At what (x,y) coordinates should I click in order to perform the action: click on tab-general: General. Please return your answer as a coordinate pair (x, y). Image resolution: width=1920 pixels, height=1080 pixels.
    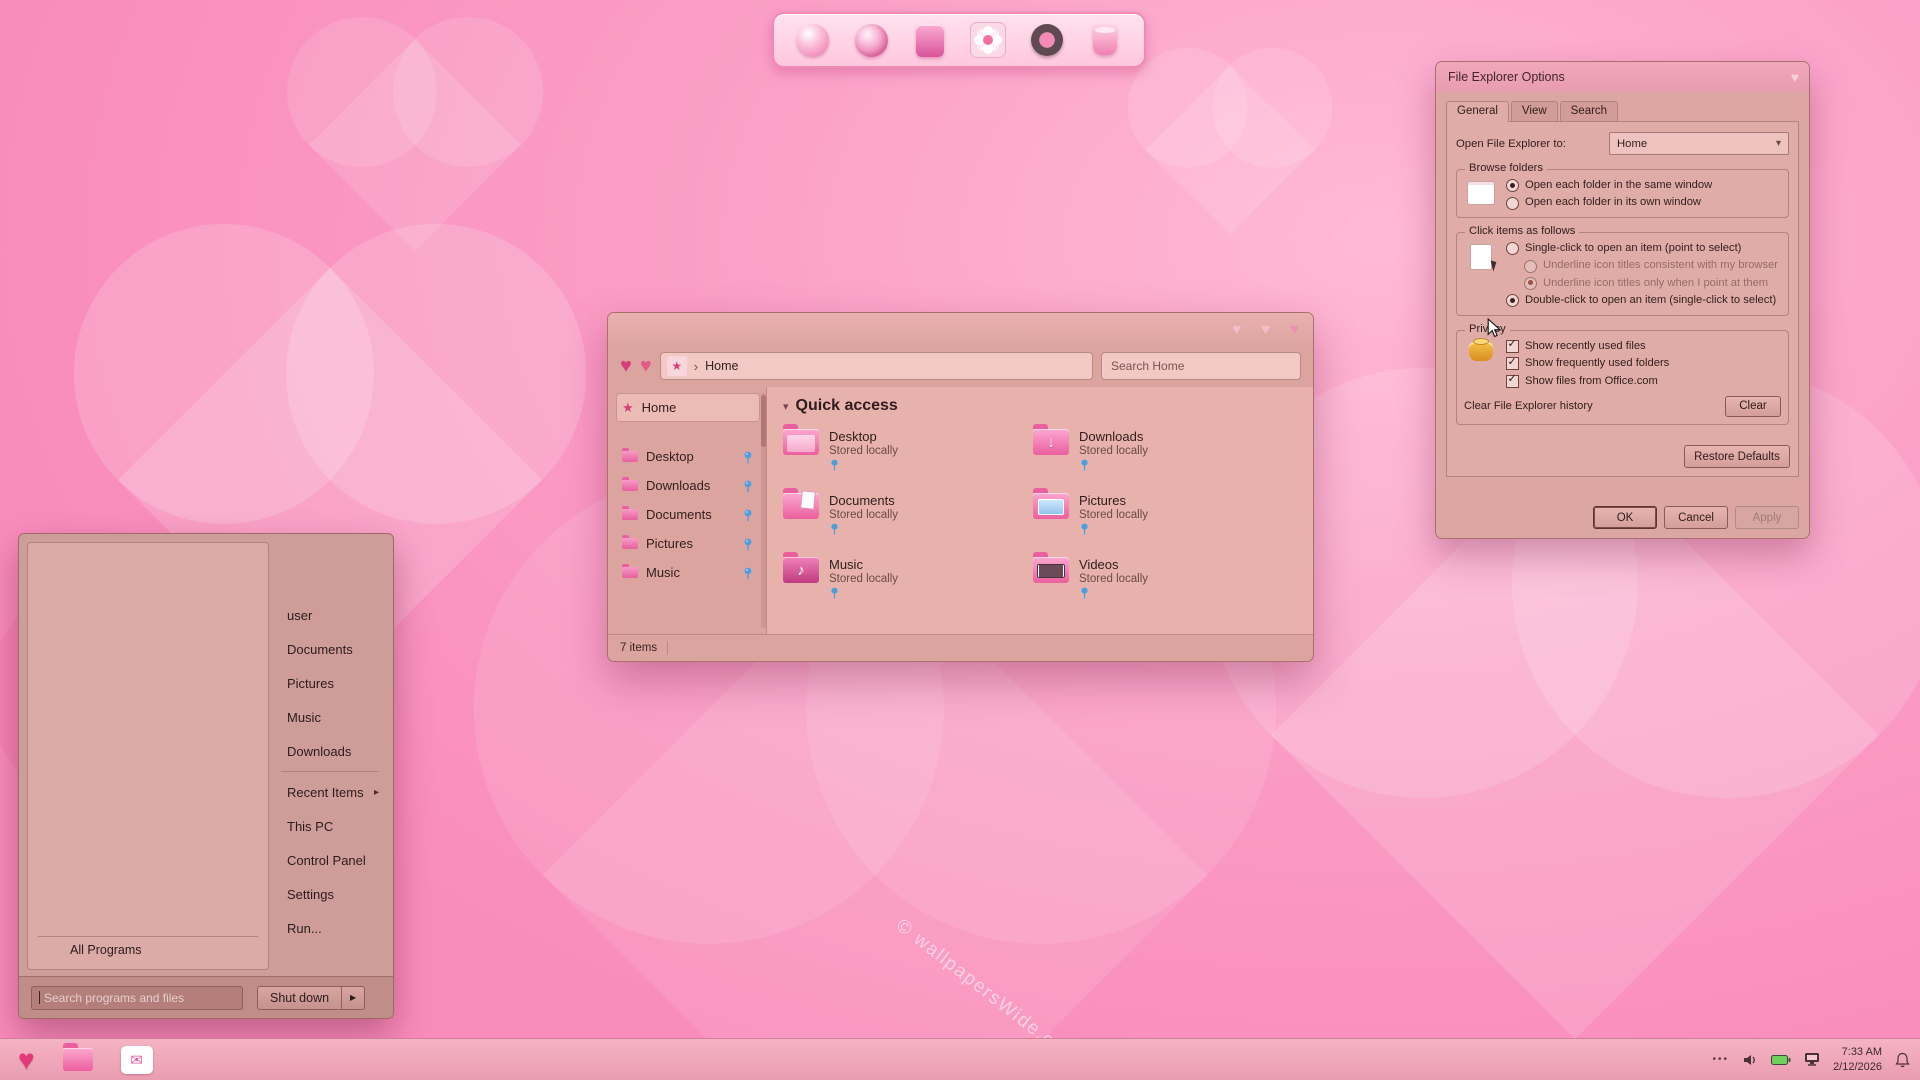
    Looking at the image, I should click on (1477, 111).